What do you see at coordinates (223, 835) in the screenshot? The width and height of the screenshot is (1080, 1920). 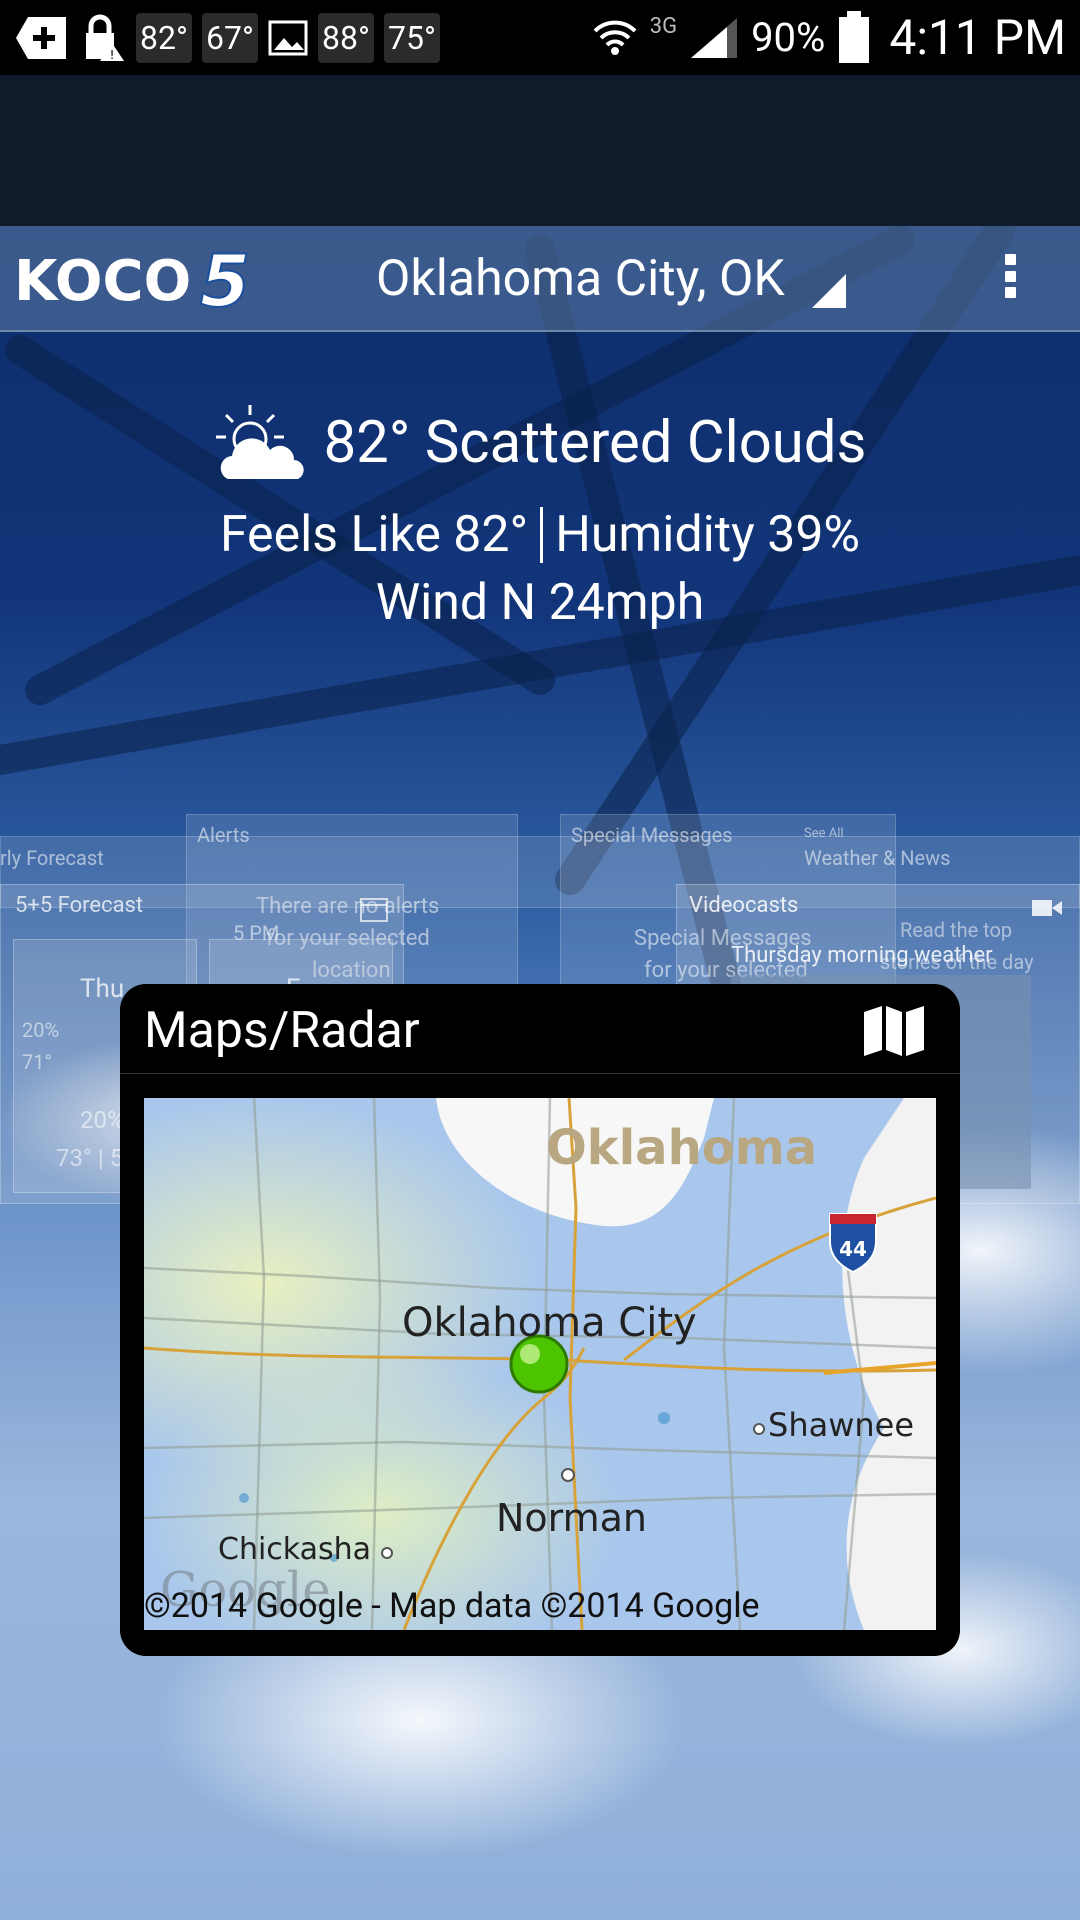 I see `alerts-title: Alerts` at bounding box center [223, 835].